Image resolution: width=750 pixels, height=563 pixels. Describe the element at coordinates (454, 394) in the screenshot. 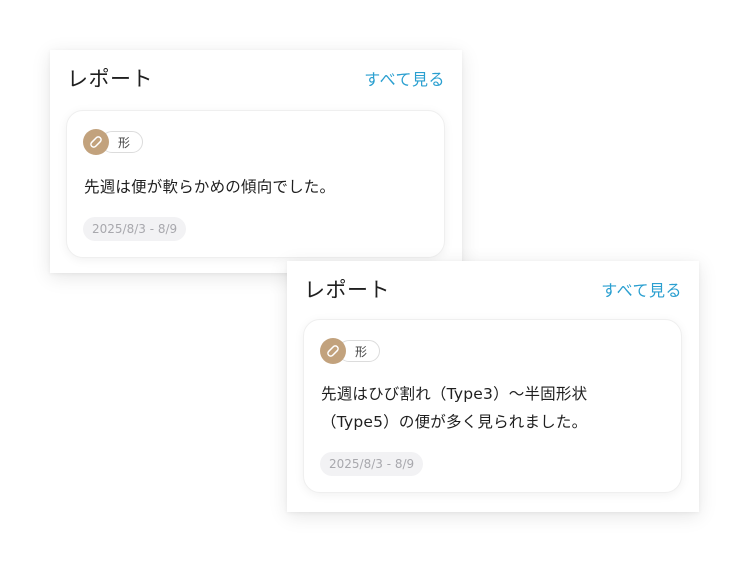

I see `report-summary-line: 先週はひび割れ（Type3）〜半固形状` at that location.